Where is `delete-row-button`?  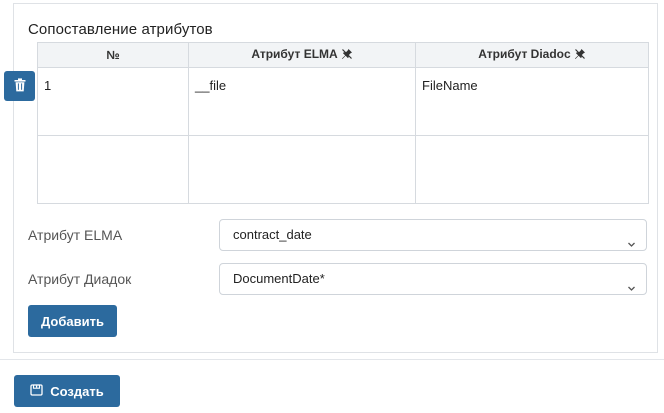
delete-row-button is located at coordinates (19, 86).